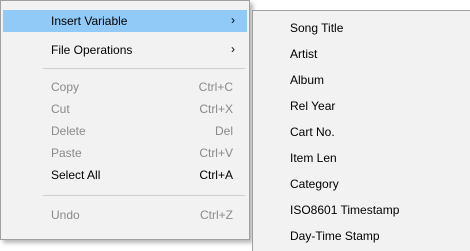 The image size is (470, 251). What do you see at coordinates (361, 54) in the screenshot?
I see `submenu-item-artist: Artist` at bounding box center [361, 54].